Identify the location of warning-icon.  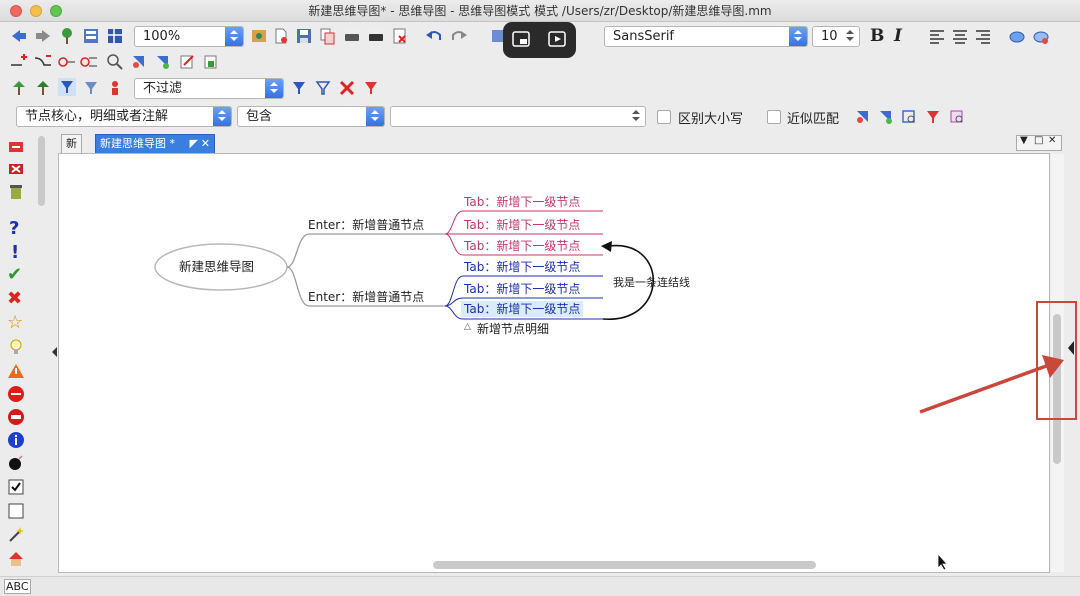
(16, 371).